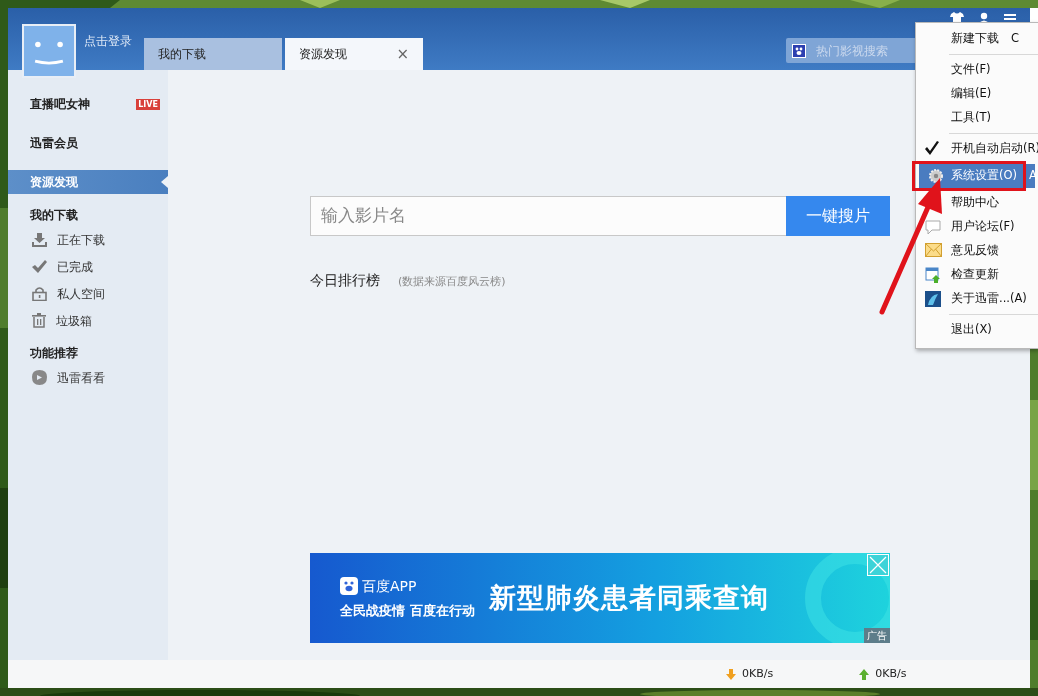 The image size is (1038, 696). Describe the element at coordinates (977, 94) in the screenshot. I see `menu-item: 编辑(E)` at that location.